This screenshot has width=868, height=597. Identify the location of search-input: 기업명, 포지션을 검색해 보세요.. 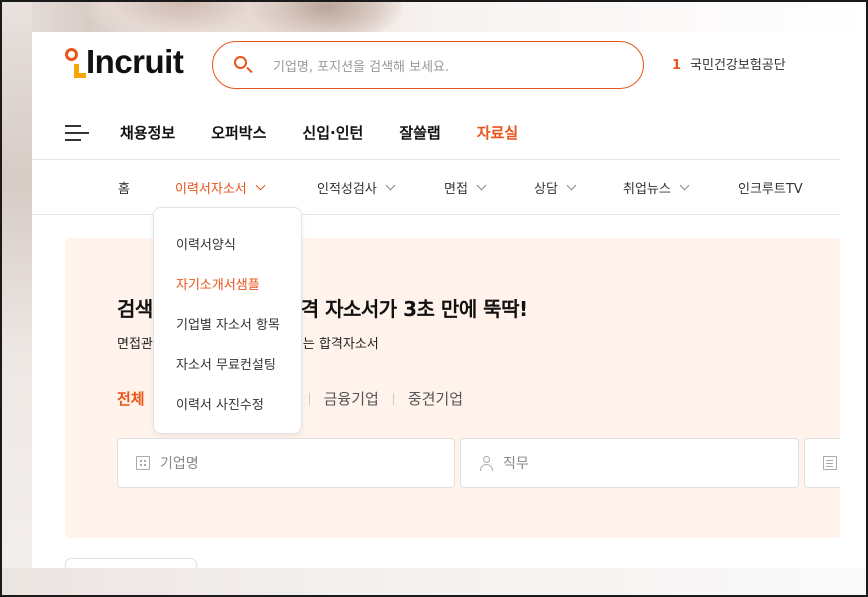
(361, 65).